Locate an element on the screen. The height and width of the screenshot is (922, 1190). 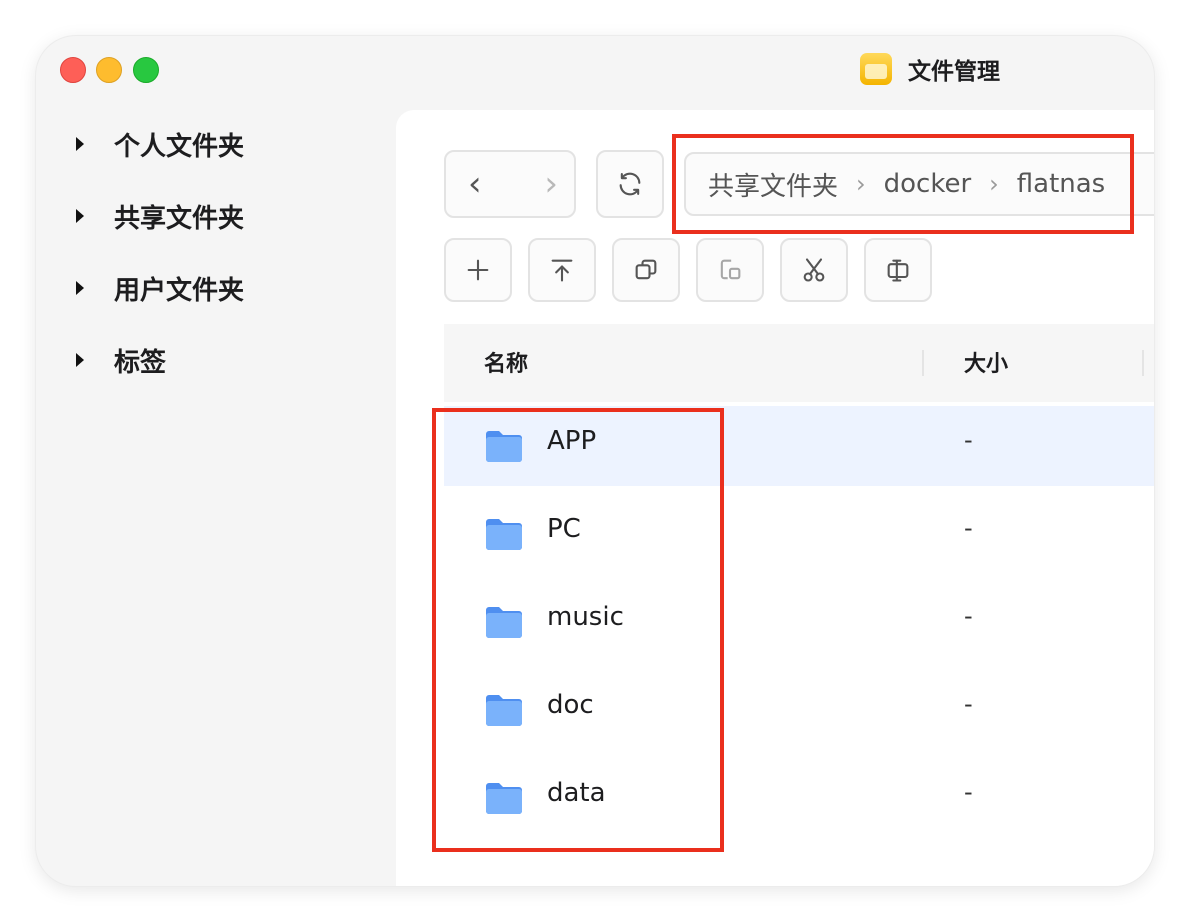
column-header-name: 名称 is located at coordinates (506, 362).